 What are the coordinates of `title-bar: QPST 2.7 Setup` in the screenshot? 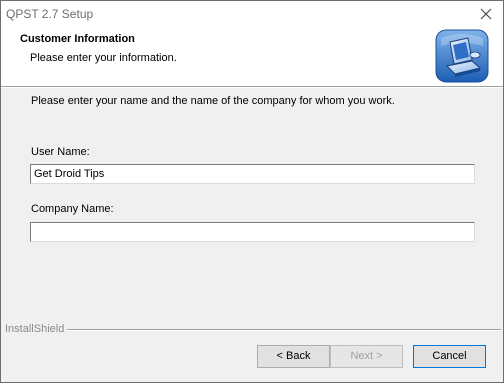 It's located at (252, 14).